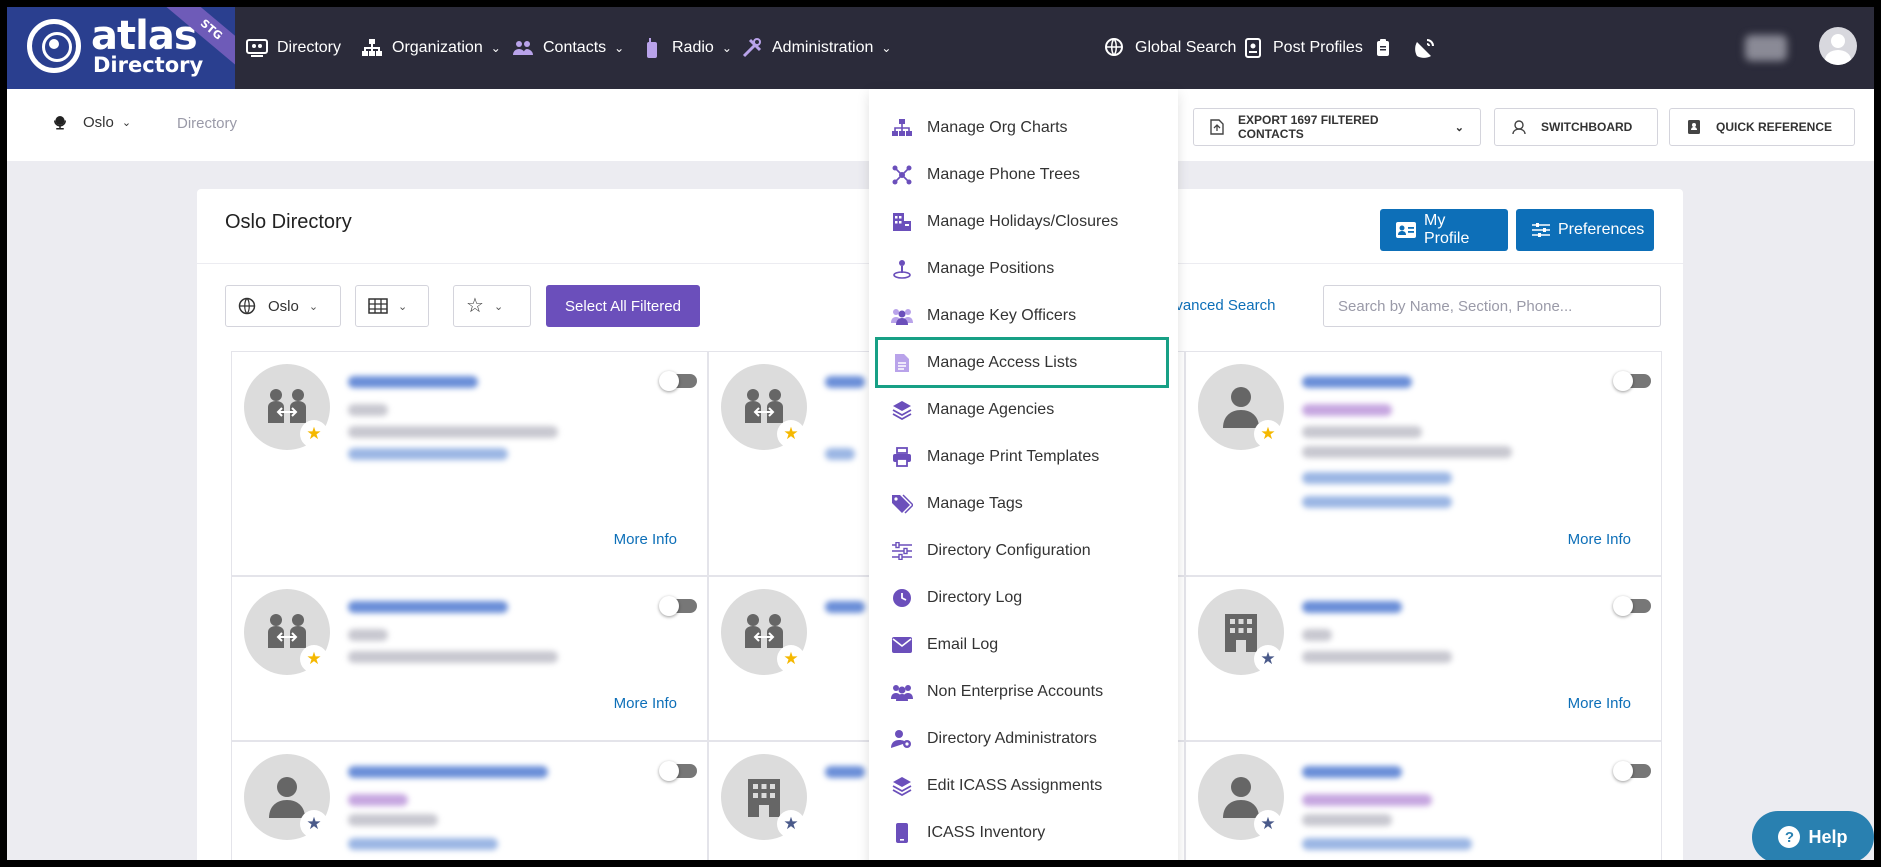 The height and width of the screenshot is (867, 1881). I want to click on globe-icon, so click(247, 306).